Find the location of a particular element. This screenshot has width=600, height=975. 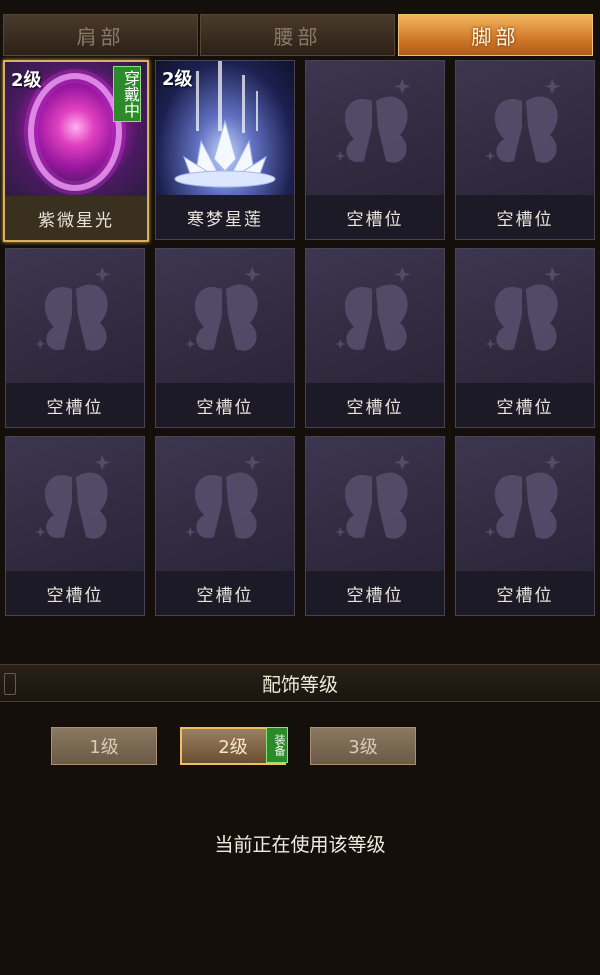

slot-9: 空槽位 is located at coordinates (75, 526).